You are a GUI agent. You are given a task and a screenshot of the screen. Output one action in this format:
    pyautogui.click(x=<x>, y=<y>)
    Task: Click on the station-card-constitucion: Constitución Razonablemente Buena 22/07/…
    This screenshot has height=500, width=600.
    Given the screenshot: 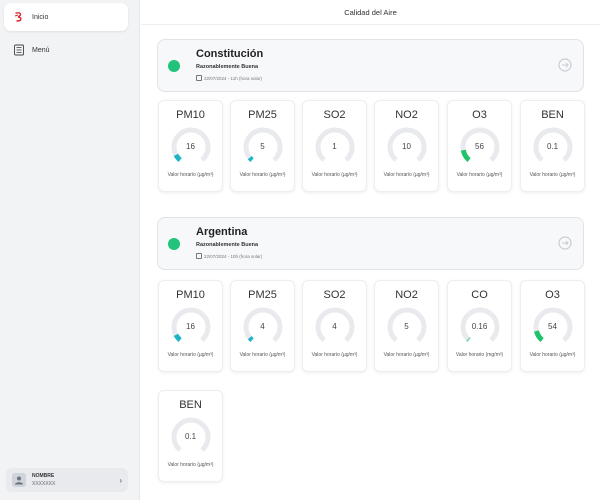 What is the action you would take?
    pyautogui.click(x=370, y=65)
    